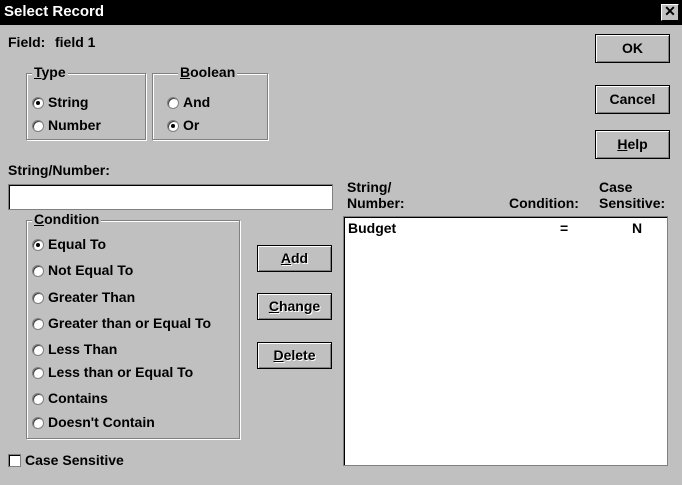  I want to click on radio-label: String, so click(68, 102).